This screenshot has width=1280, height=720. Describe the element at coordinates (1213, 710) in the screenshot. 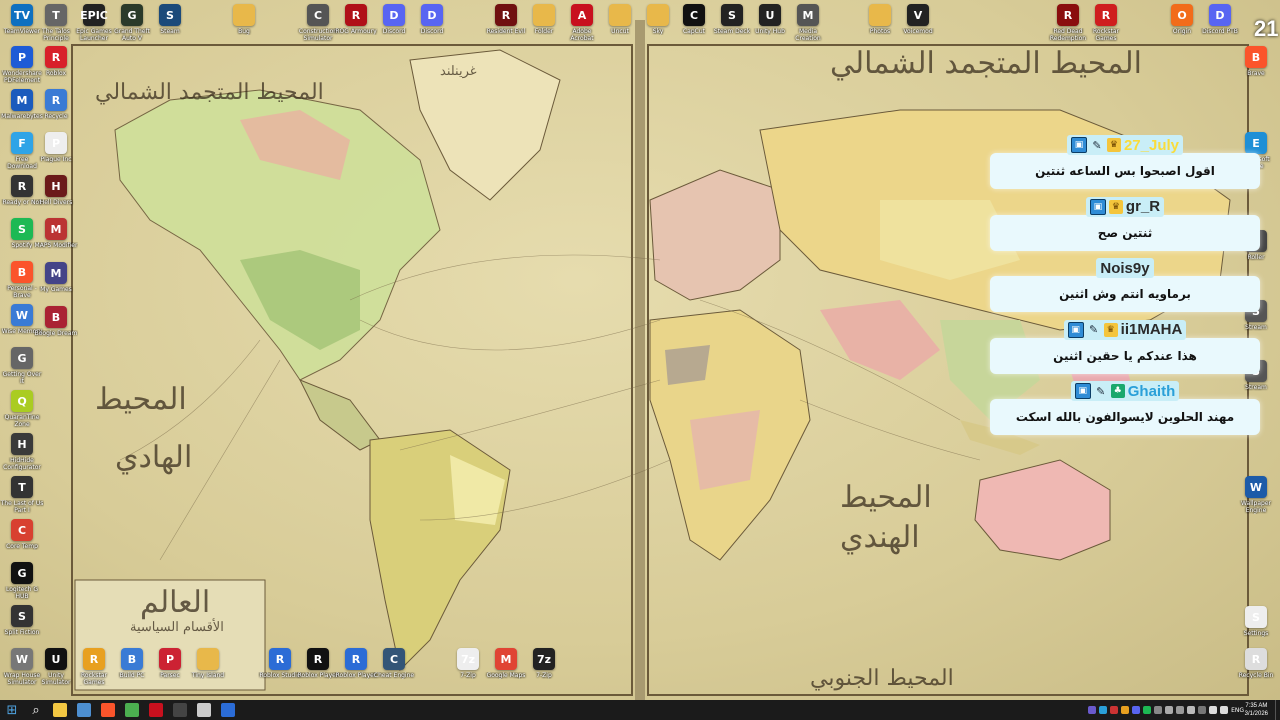

I see `wifi-icon` at that location.